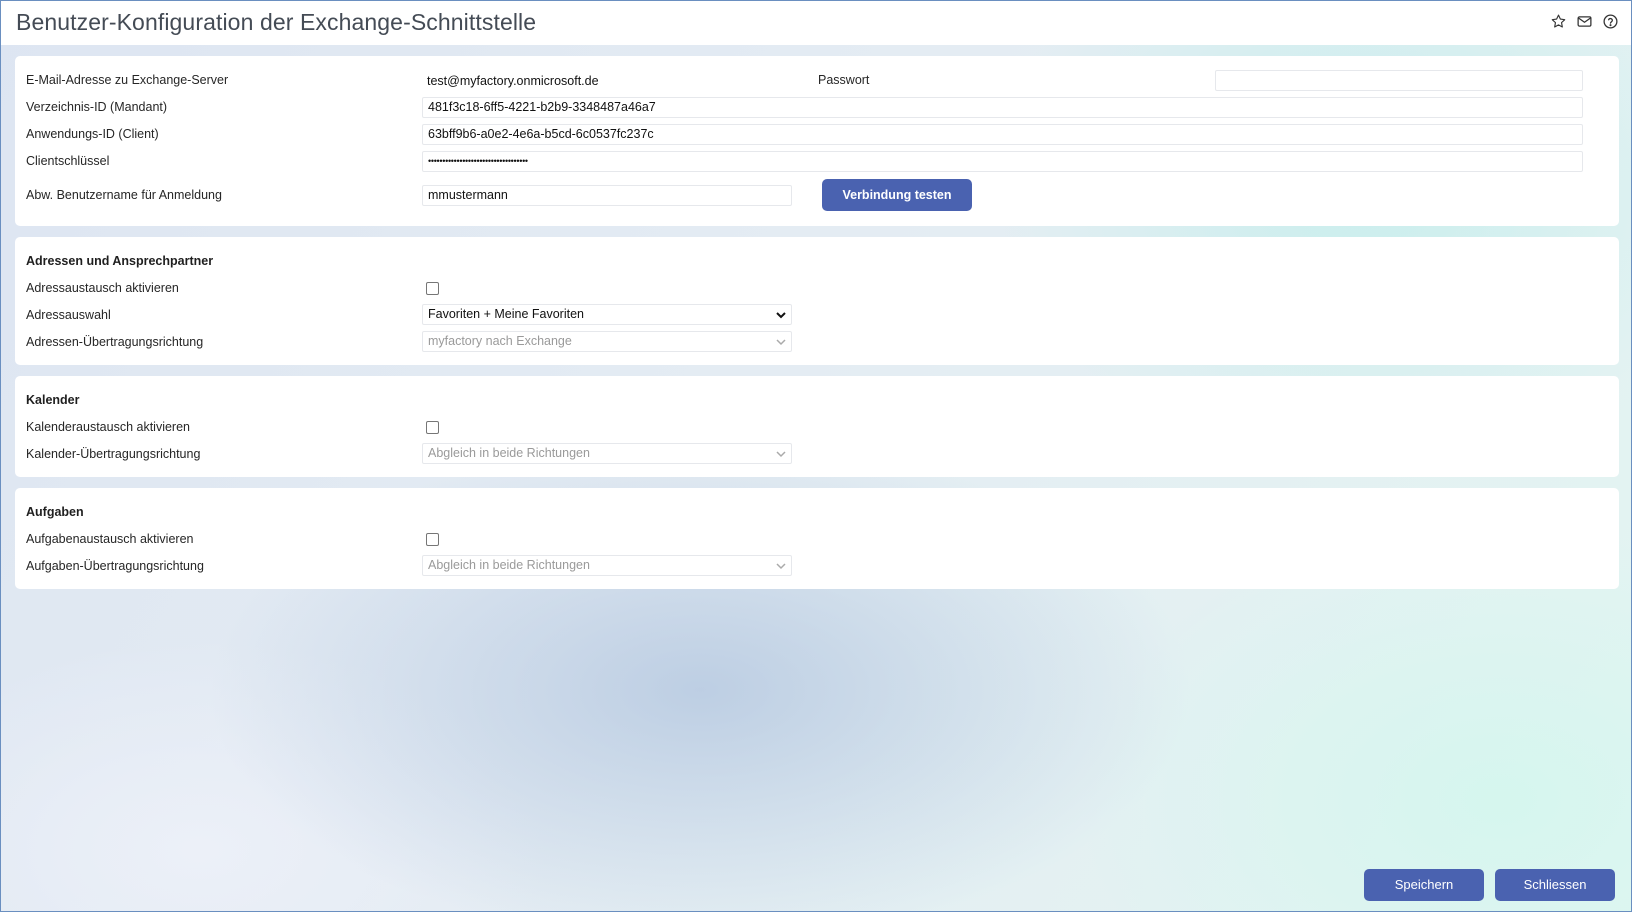 The height and width of the screenshot is (912, 1632). Describe the element at coordinates (110, 539) in the screenshot. I see `task-exchange-label: Aufgabenaustausch aktivieren` at that location.